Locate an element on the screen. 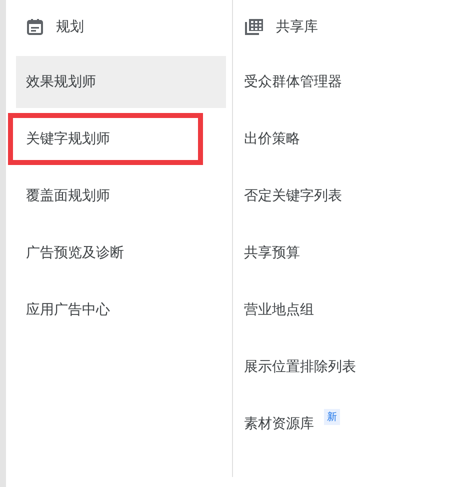 This screenshot has width=452, height=487. menu-item: 共享预算 is located at coordinates (339, 253).